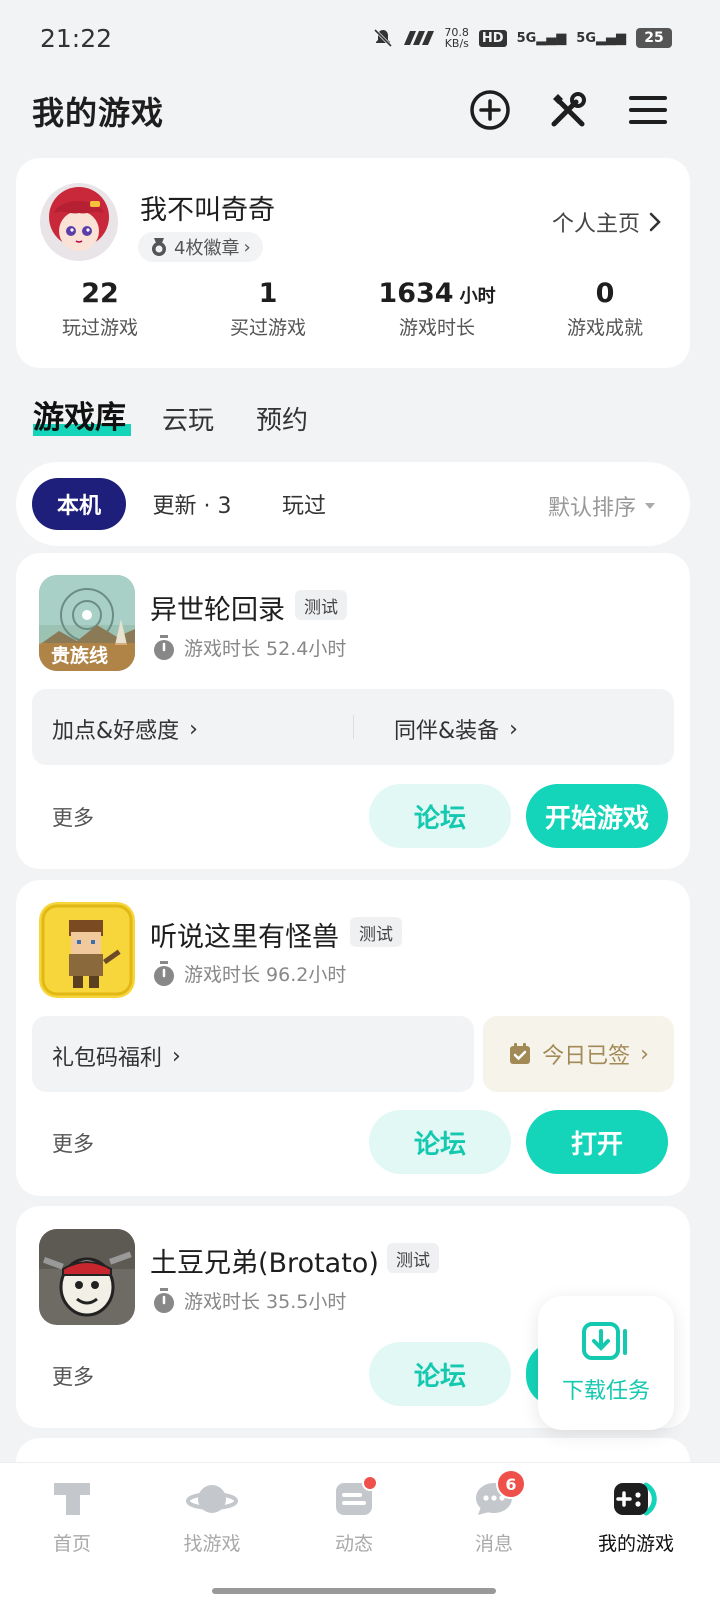  Describe the element at coordinates (244, 934) in the screenshot. I see `game-title: 听说这里有怪兽` at that location.